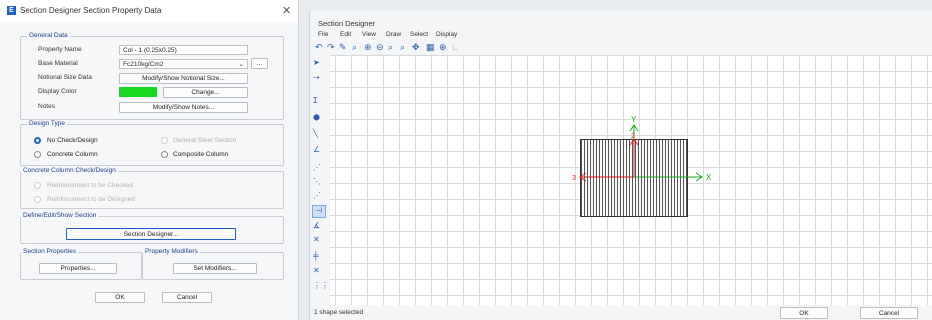  What do you see at coordinates (368, 47) in the screenshot?
I see `zoom-in-icon: ⊕` at bounding box center [368, 47].